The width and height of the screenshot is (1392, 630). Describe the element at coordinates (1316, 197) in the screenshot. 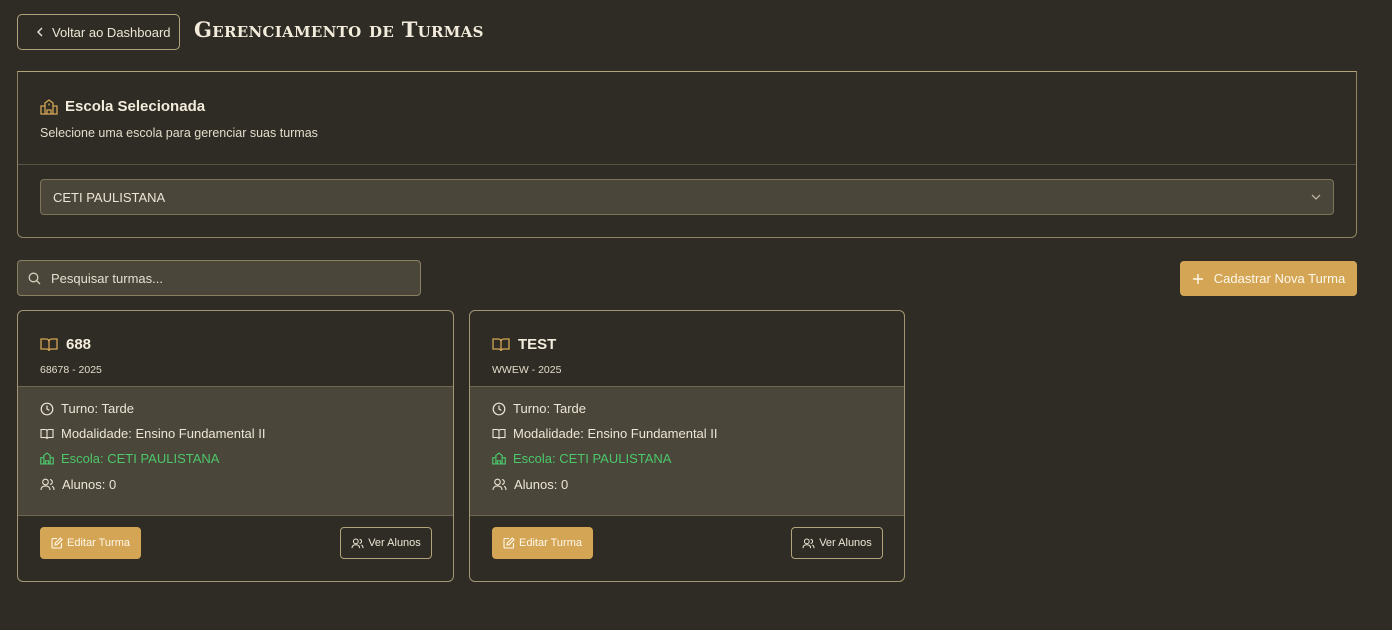

I see `chevron-down-icon` at that location.